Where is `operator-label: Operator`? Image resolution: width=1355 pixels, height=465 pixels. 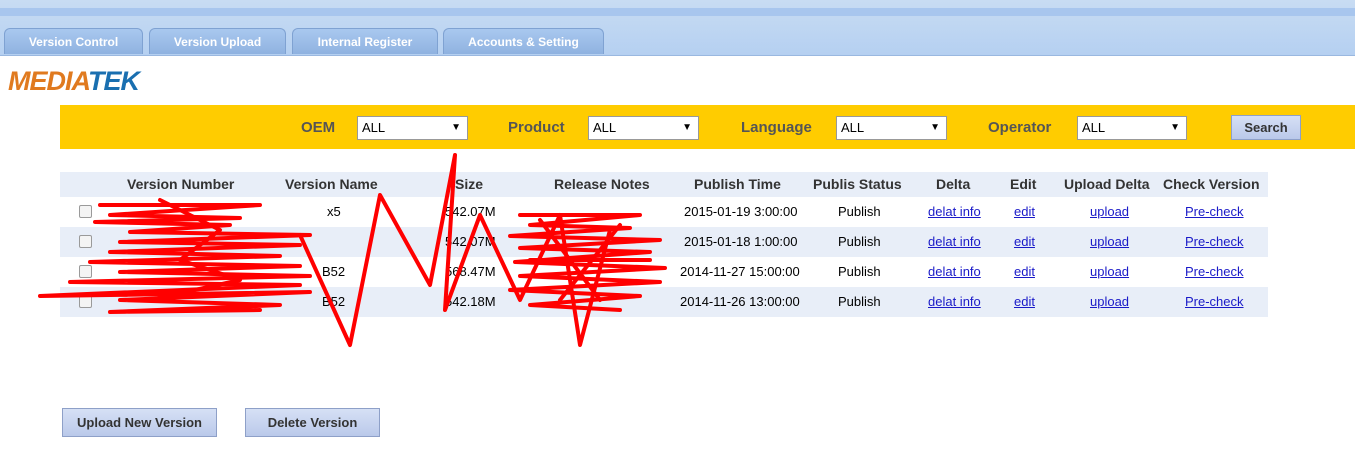
operator-label: Operator is located at coordinates (1020, 127).